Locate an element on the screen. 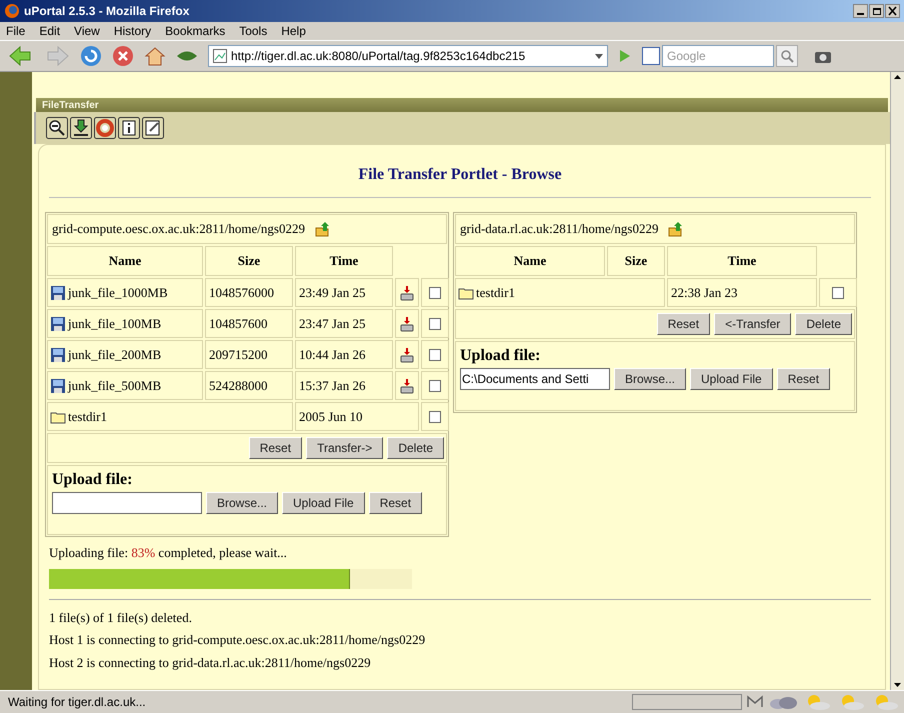 This screenshot has width=904, height=713. home-icon is located at coordinates (155, 56).